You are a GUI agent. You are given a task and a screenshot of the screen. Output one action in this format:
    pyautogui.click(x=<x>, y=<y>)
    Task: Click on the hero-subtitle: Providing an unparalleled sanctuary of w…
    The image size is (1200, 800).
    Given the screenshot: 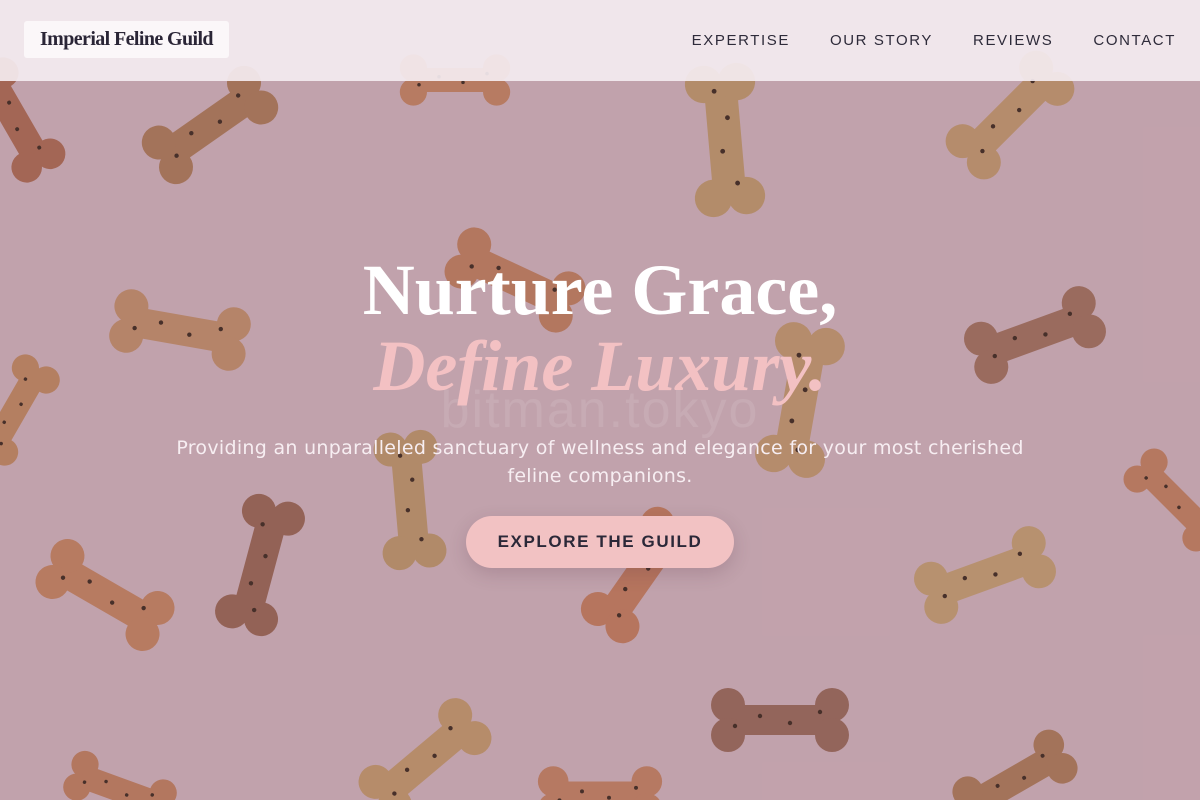 What is the action you would take?
    pyautogui.click(x=600, y=462)
    